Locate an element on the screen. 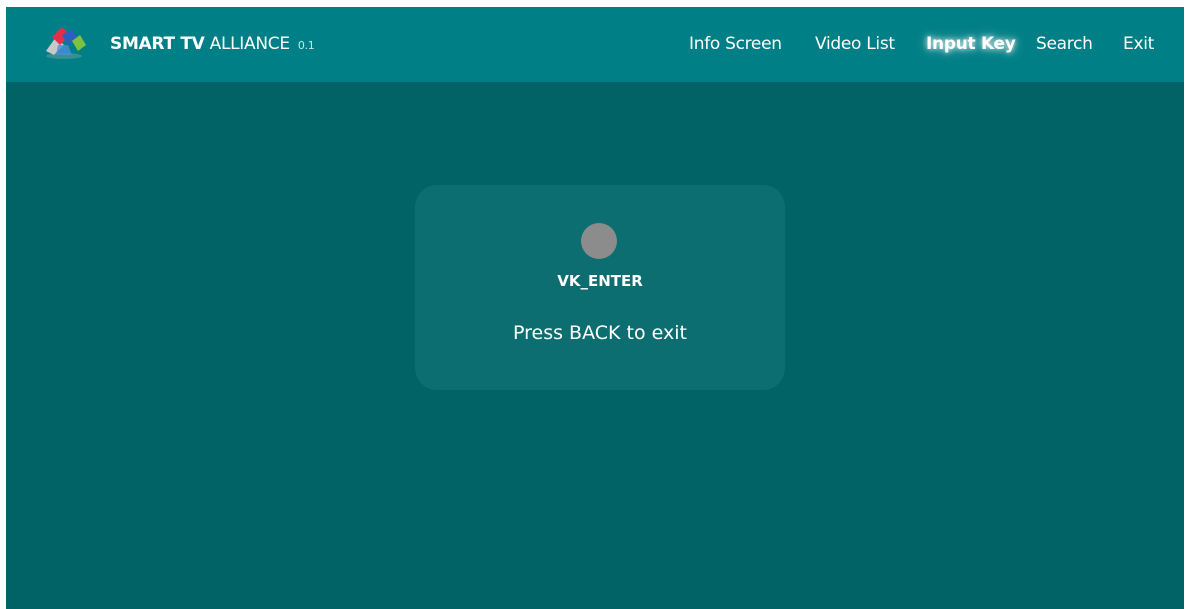 The image size is (1190, 609). input-key-panel: VK_ENTER Press BACK to exit is located at coordinates (600, 287).